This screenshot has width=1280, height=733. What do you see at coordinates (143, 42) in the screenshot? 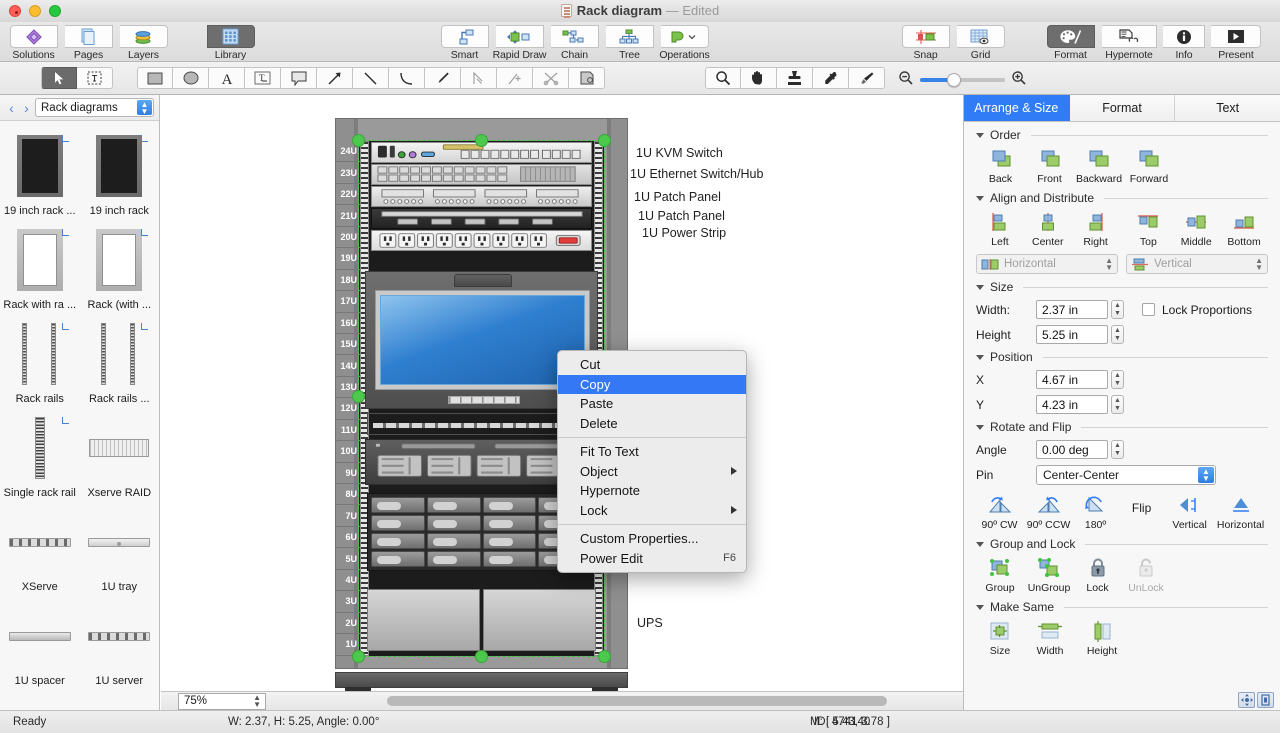
I see `toolbar-layers-button: Layers` at bounding box center [143, 42].